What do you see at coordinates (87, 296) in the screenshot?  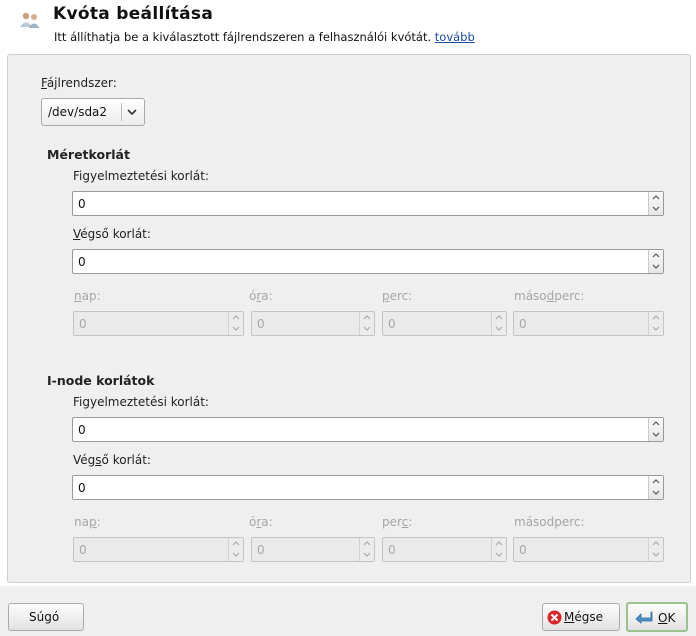 I see `size-grace-days-label: nap:` at bounding box center [87, 296].